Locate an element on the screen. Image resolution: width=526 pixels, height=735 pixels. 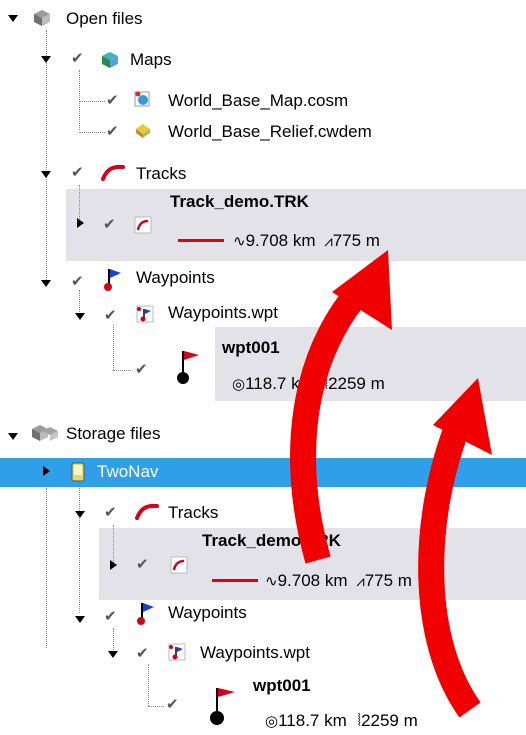
gps-device-icon is located at coordinates (78, 472).